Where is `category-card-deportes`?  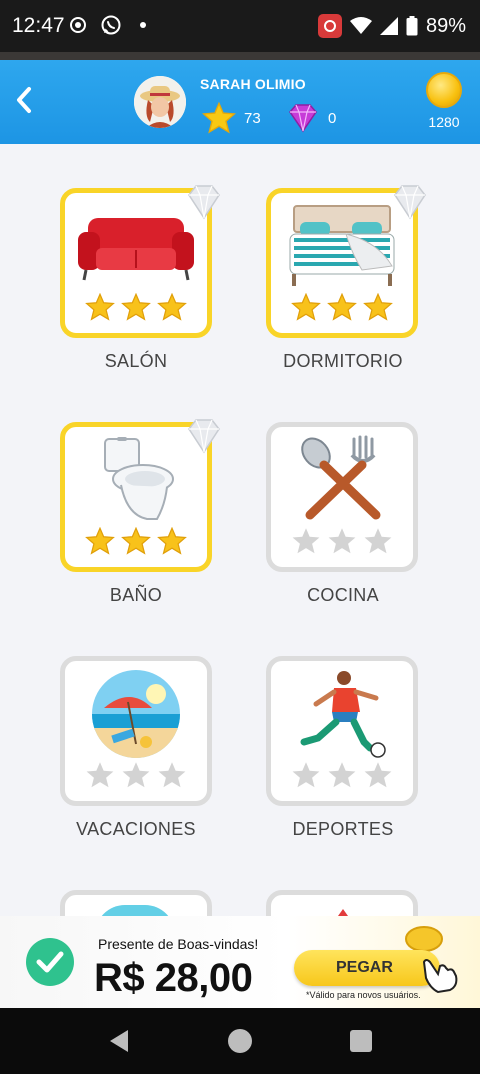
category-card-deportes is located at coordinates (342, 731).